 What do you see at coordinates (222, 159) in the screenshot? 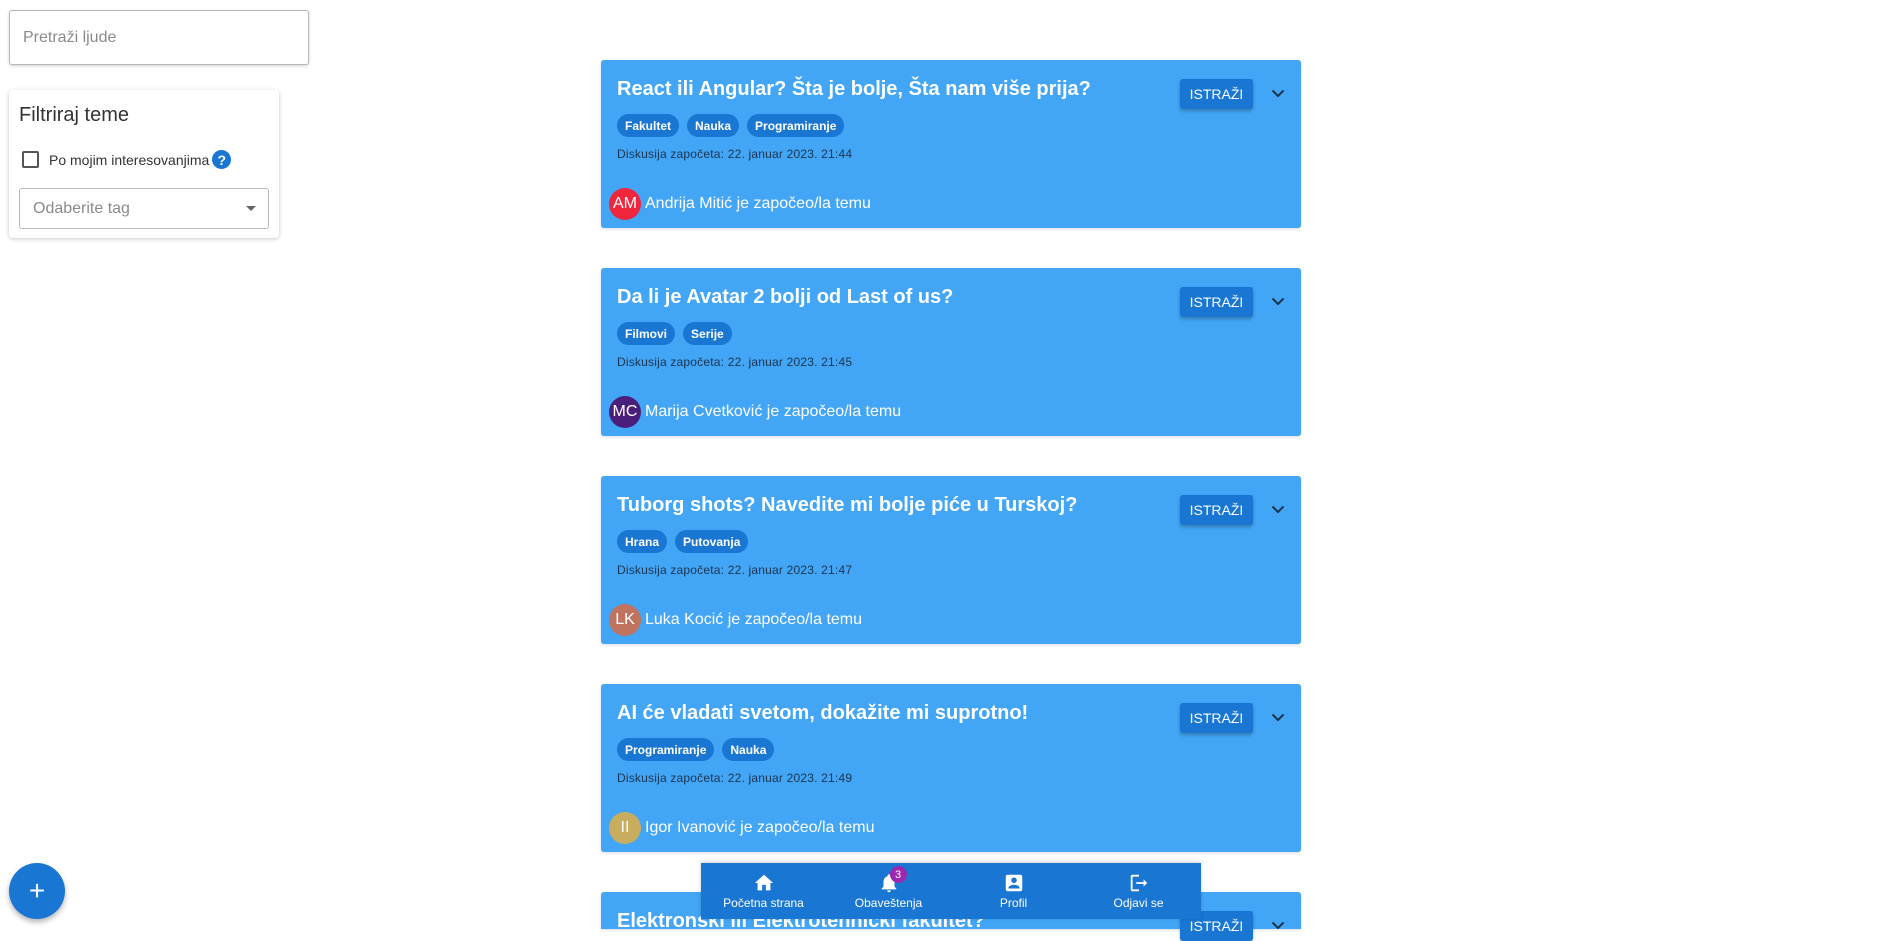
I see `help-icon: ?` at bounding box center [222, 159].